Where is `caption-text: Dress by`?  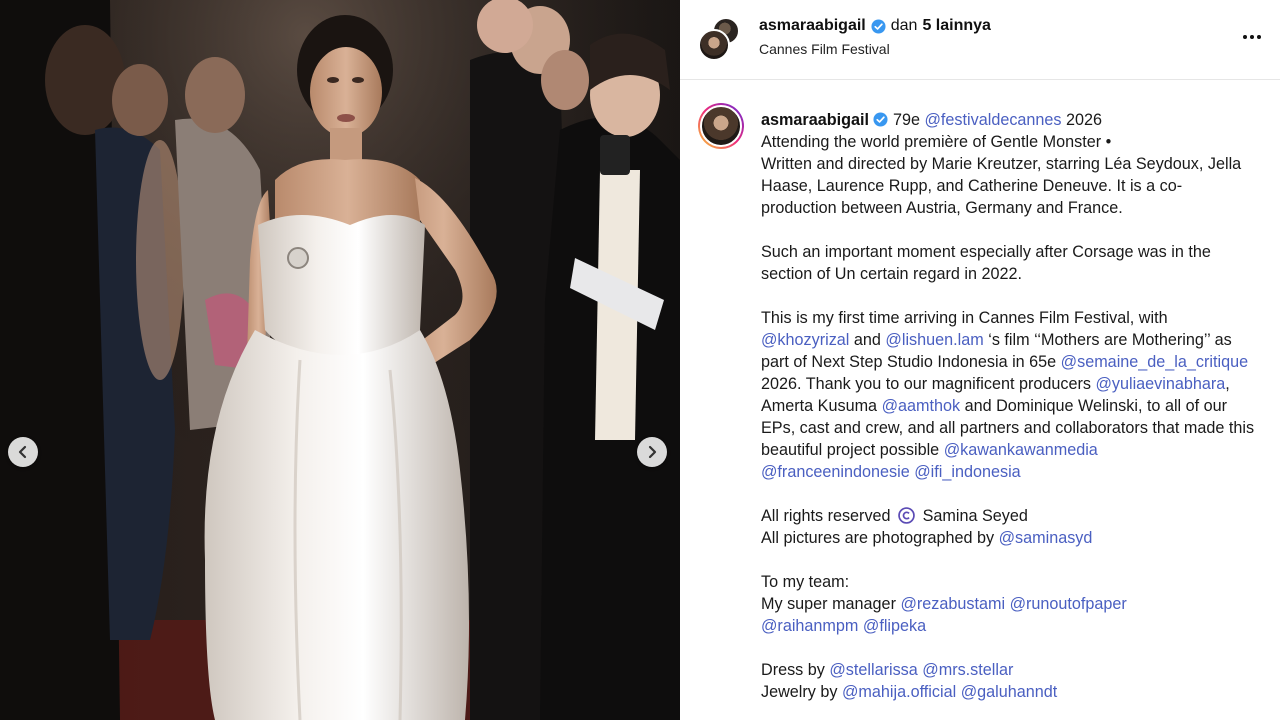 caption-text: Dress by is located at coordinates (793, 670).